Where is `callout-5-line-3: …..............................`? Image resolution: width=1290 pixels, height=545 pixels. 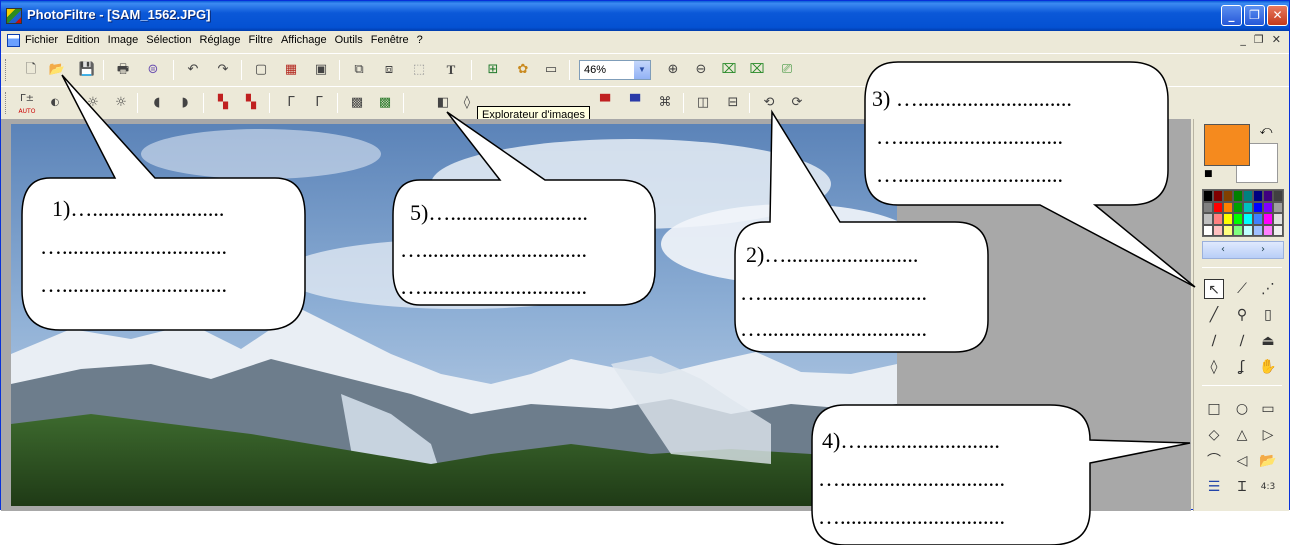 callout-5-line-3: ….............................. is located at coordinates (493, 286).